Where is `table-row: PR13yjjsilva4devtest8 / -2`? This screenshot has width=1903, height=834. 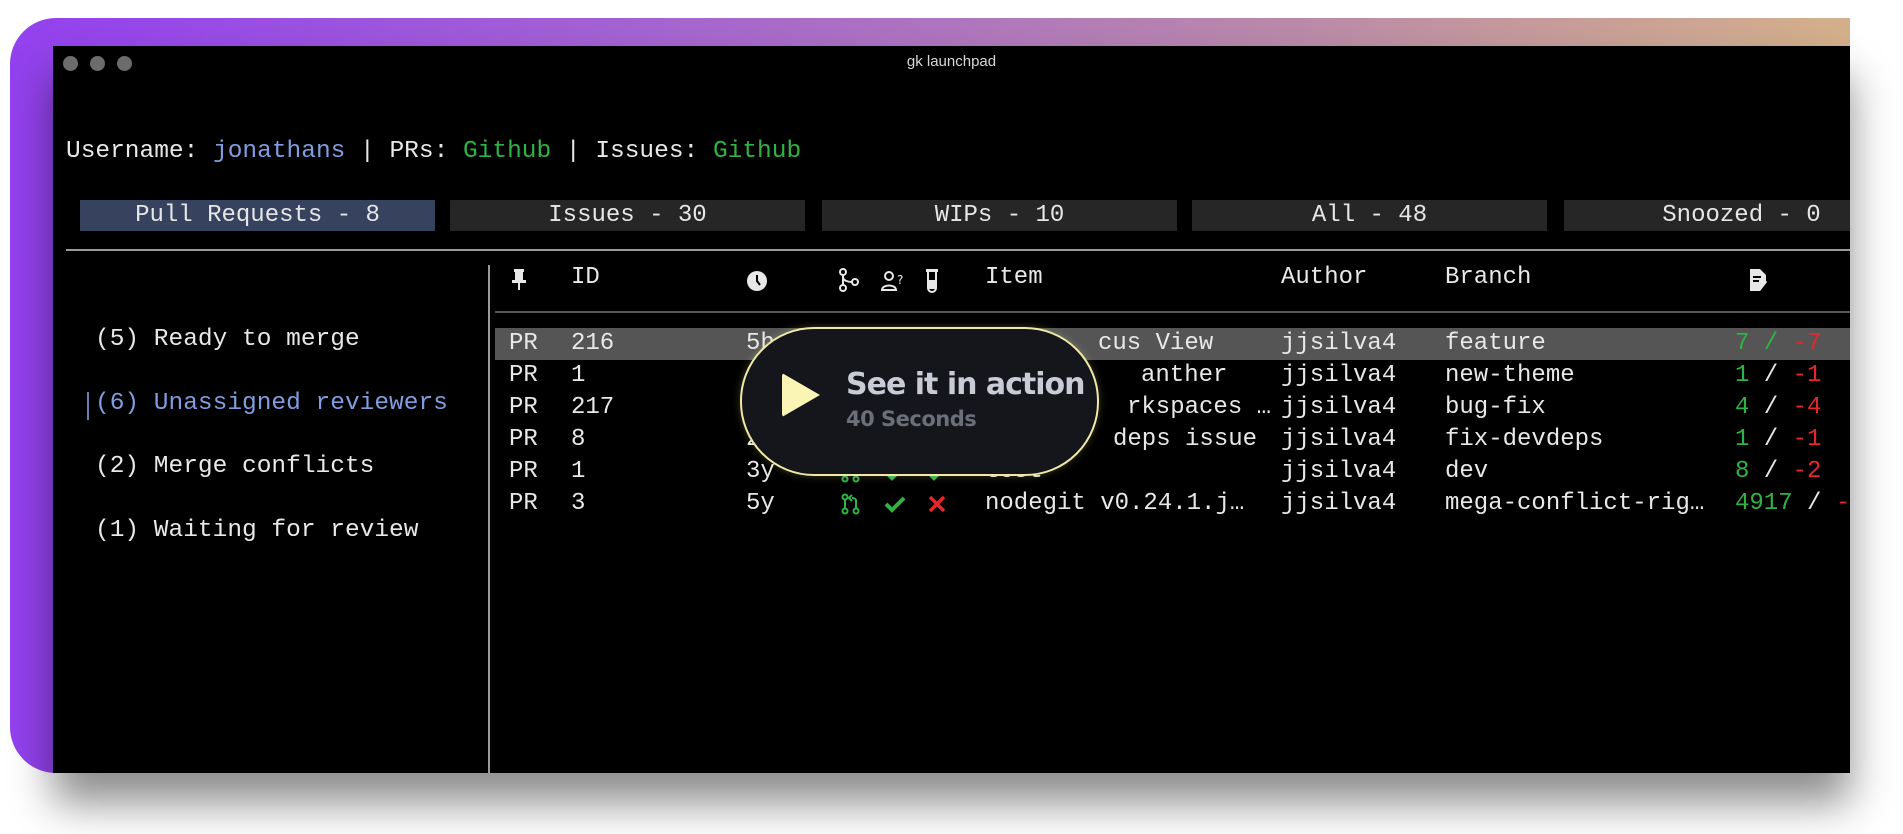 table-row: PR13yjjsilva4devtest8 / -2 is located at coordinates (1172, 472).